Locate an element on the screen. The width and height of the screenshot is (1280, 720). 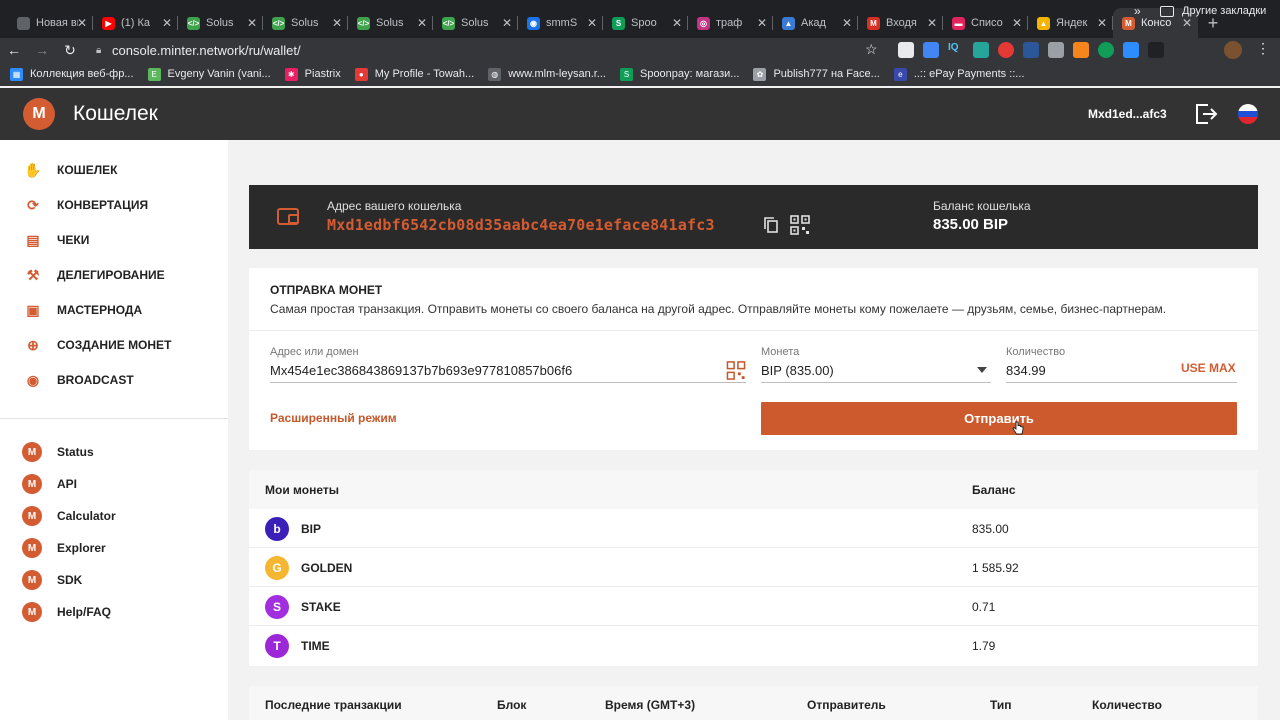
broadcast-icon: ◉ is located at coordinates (33, 379).